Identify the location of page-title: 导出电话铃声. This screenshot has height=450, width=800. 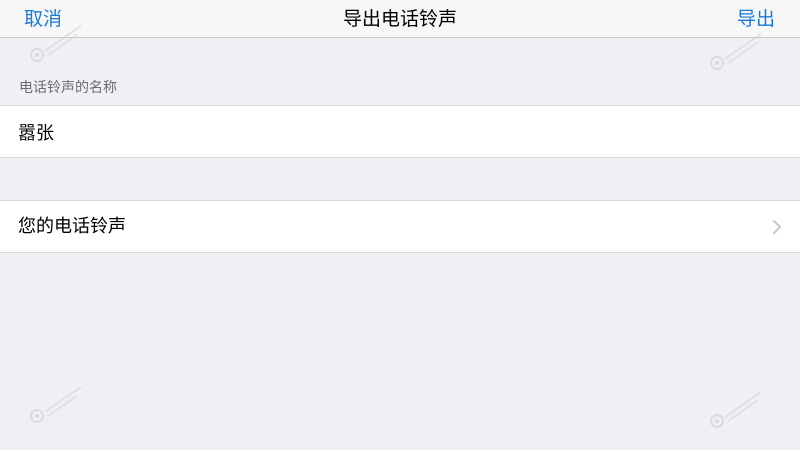
(399, 19).